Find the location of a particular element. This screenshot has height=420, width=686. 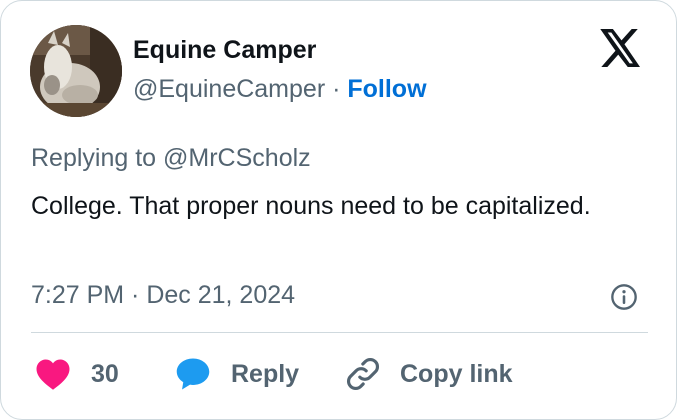

author-avatar is located at coordinates (76, 71).